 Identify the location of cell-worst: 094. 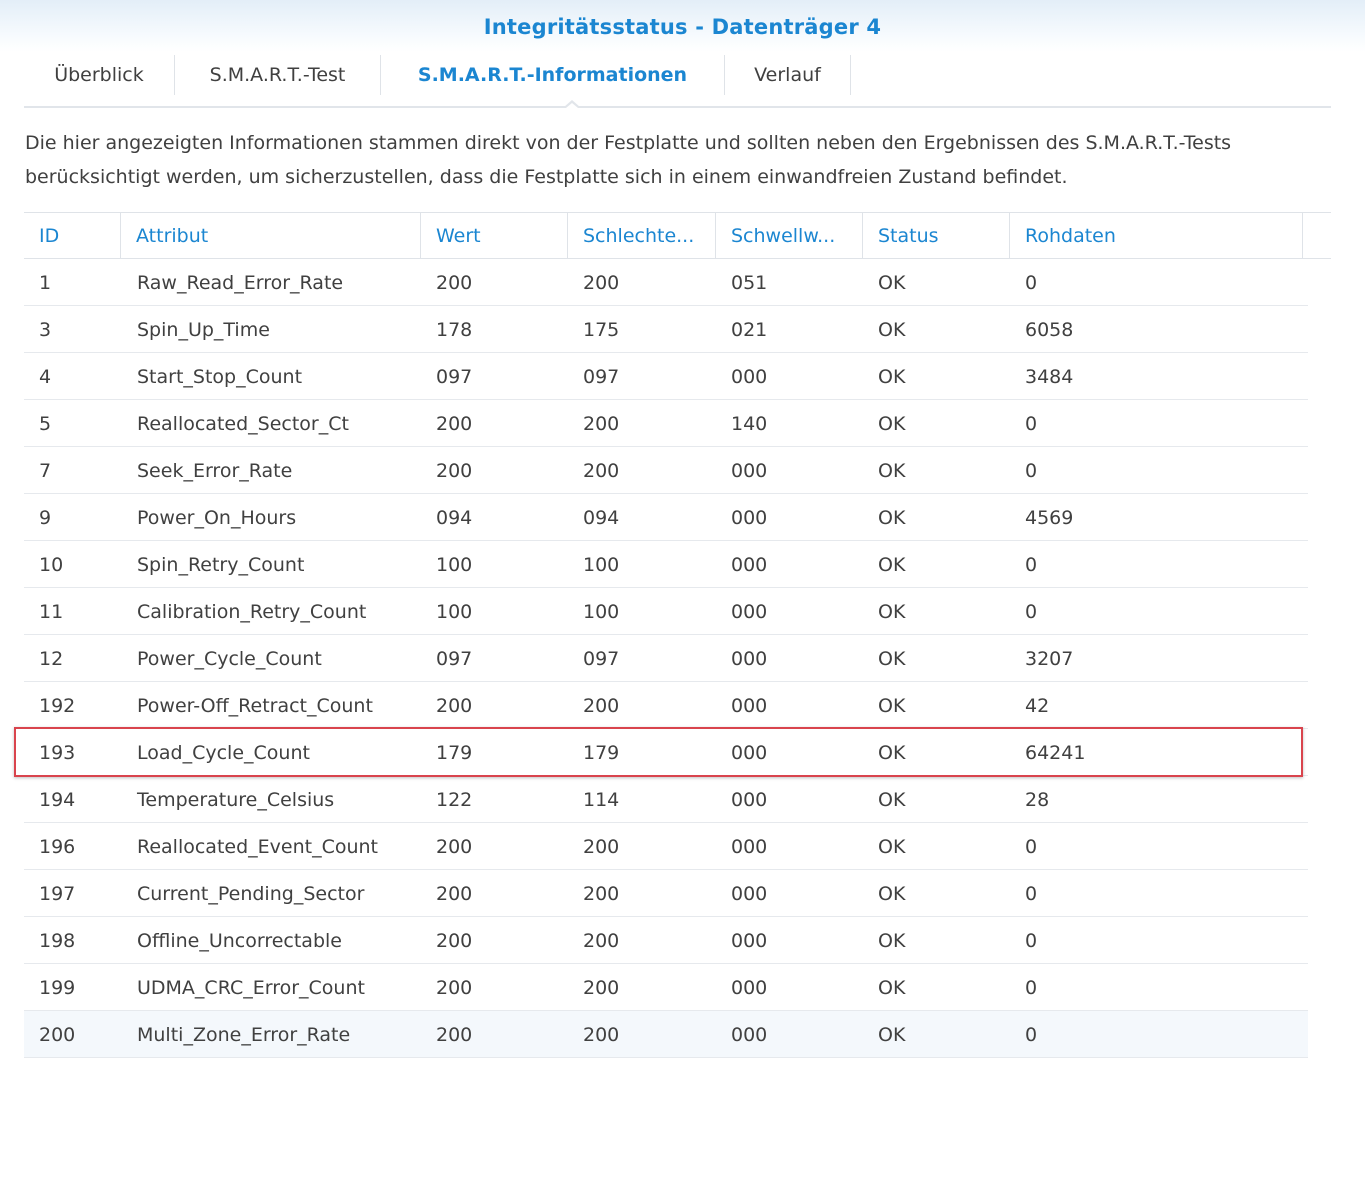
(601, 518).